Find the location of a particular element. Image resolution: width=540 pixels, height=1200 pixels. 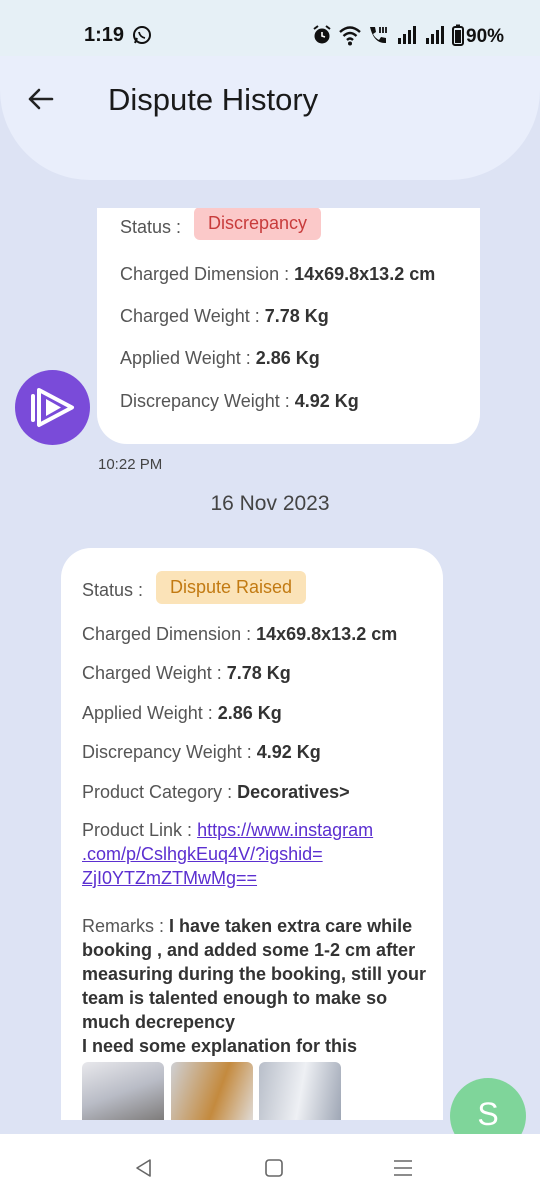

nav-menu-icon is located at coordinates (403, 1168).